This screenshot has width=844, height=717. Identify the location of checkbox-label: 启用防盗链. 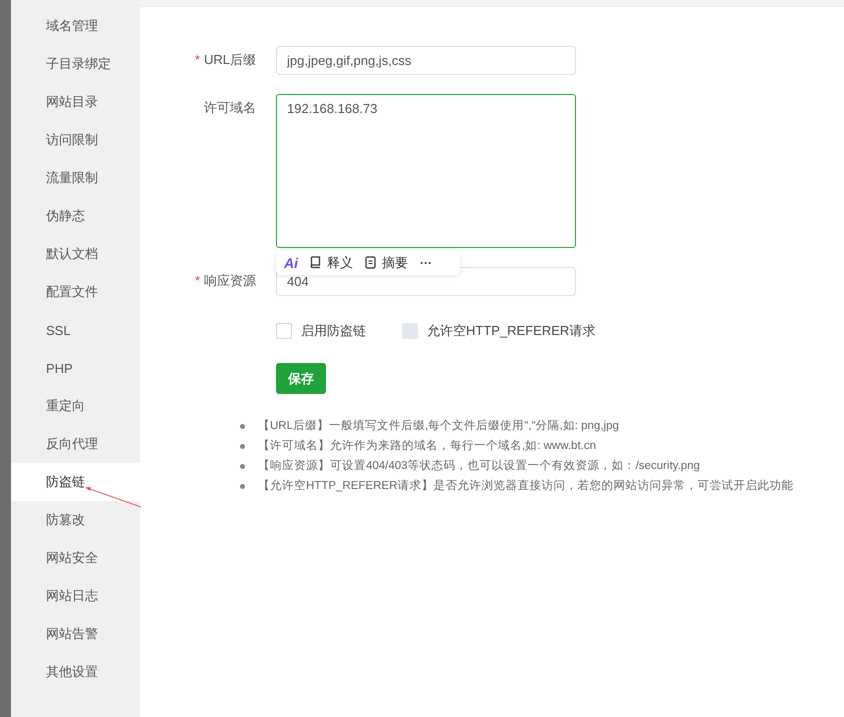
(333, 331).